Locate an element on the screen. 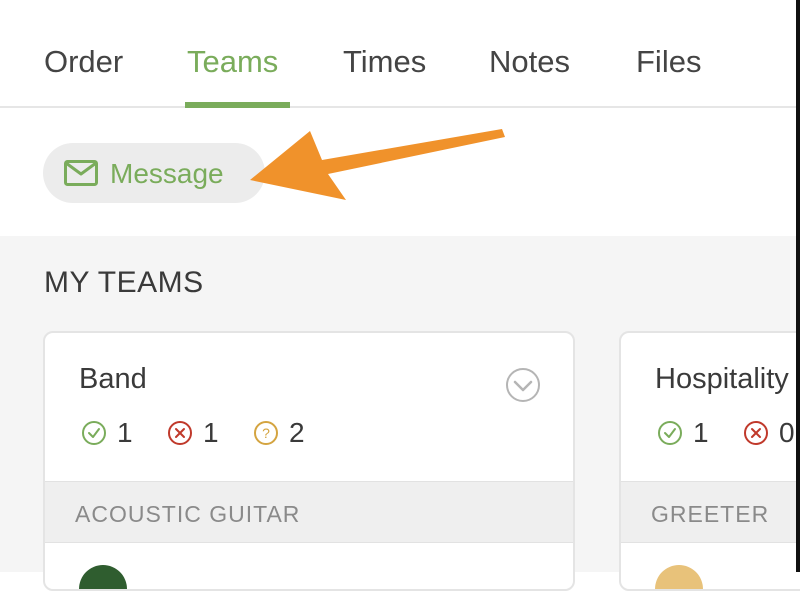 The width and height of the screenshot is (800, 591). chevron-down-icon is located at coordinates (523, 385).